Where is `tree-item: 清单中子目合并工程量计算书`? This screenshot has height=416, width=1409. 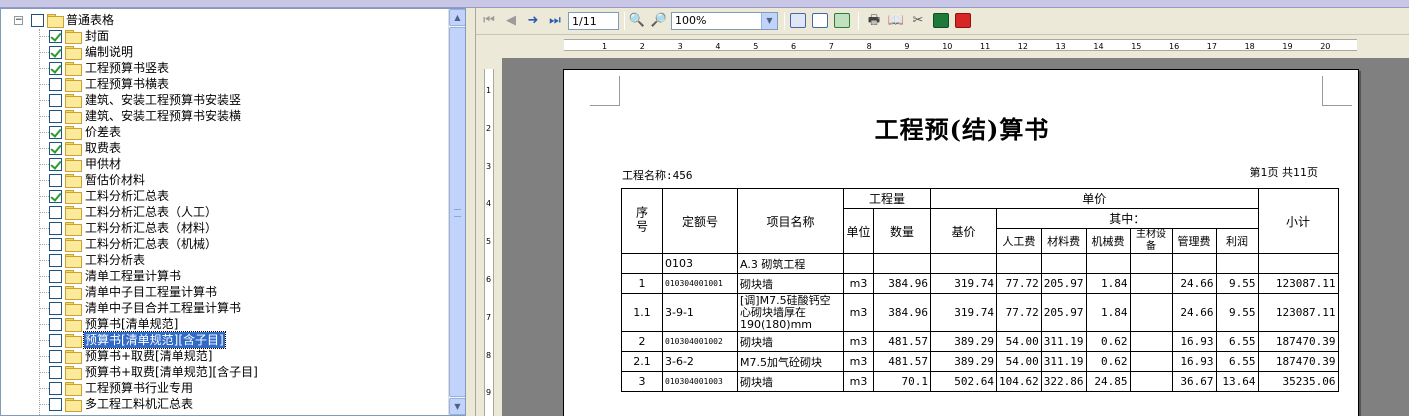 tree-item: 清单中子目合并工程量计算书 is located at coordinates (224, 308).